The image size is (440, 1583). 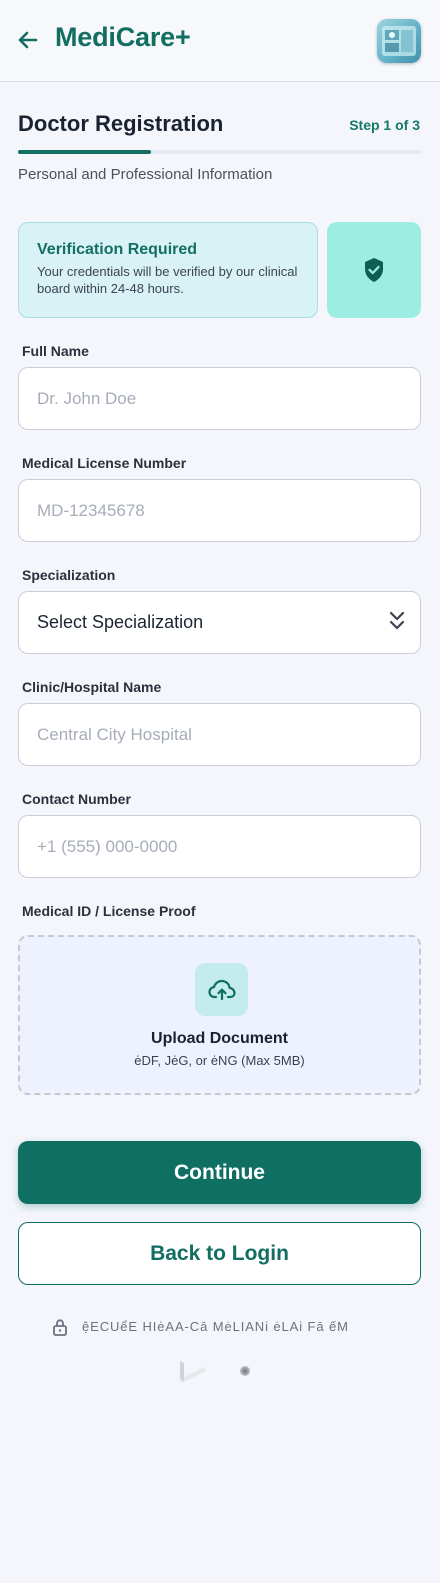 I want to click on shield-check-icon, so click(x=374, y=270).